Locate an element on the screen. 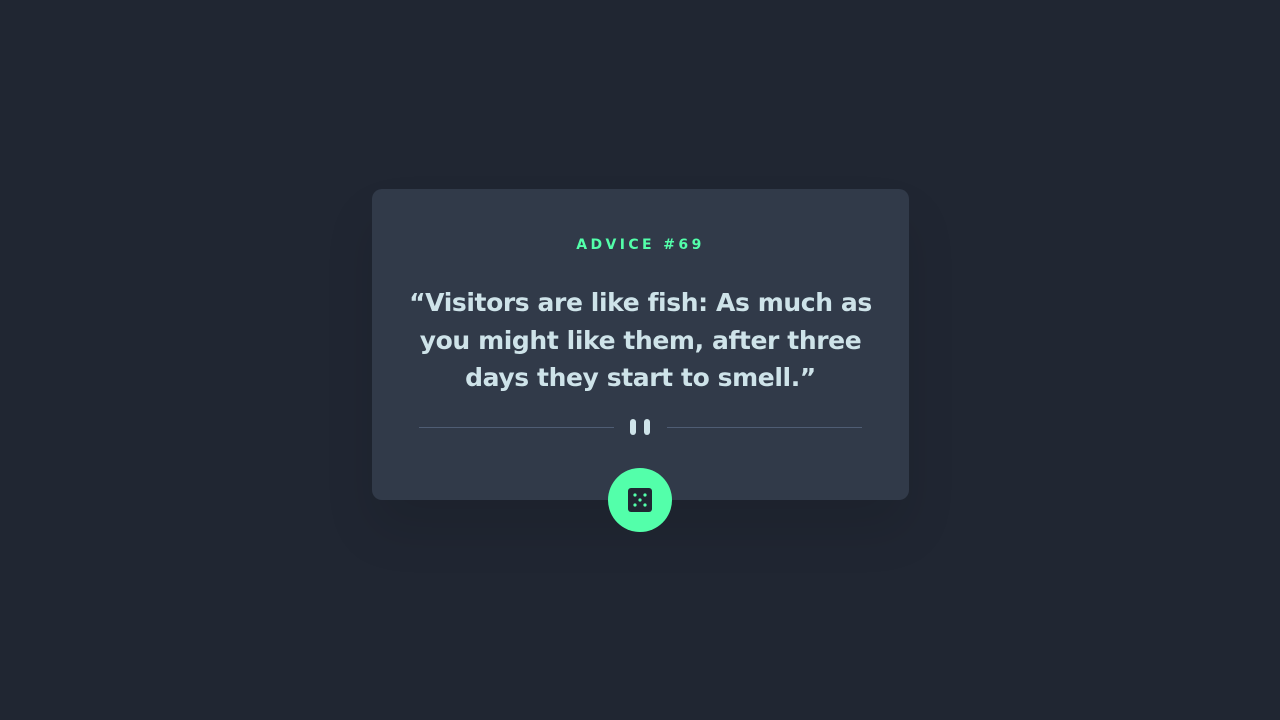  pause-icon is located at coordinates (641, 427).